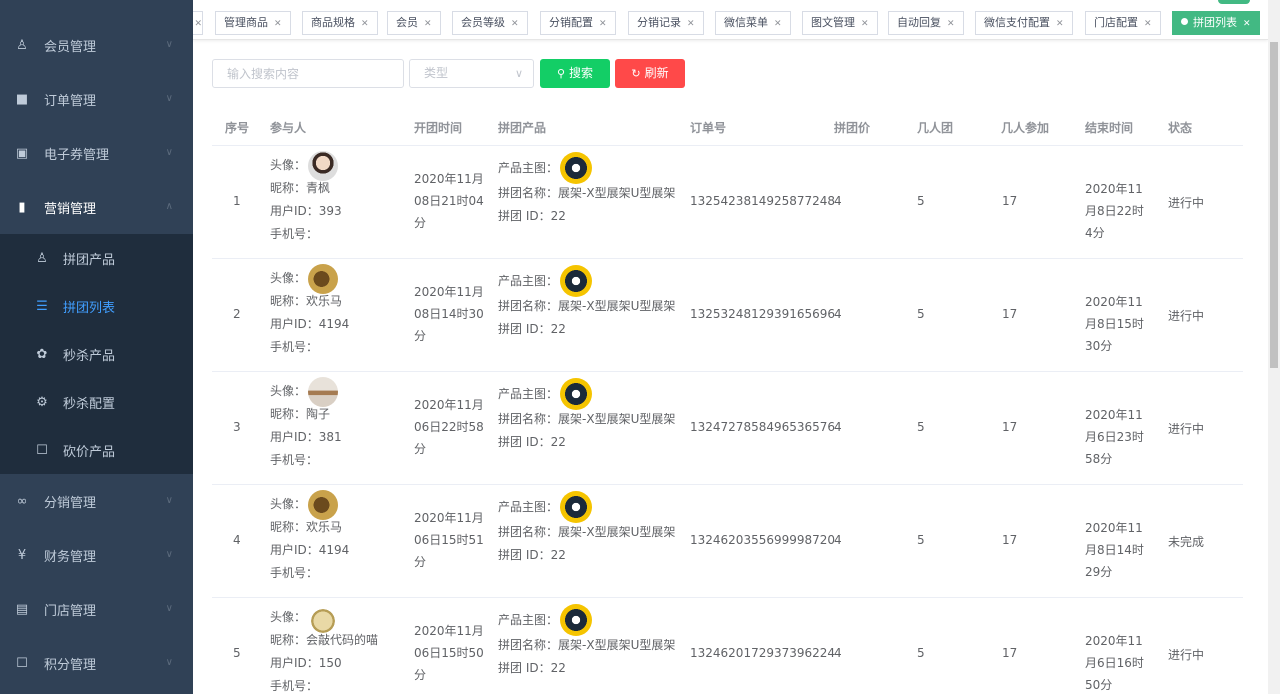  Describe the element at coordinates (96, 258) in the screenshot. I see `sidebar-item-group-products: ♙ 拼团产品` at that location.